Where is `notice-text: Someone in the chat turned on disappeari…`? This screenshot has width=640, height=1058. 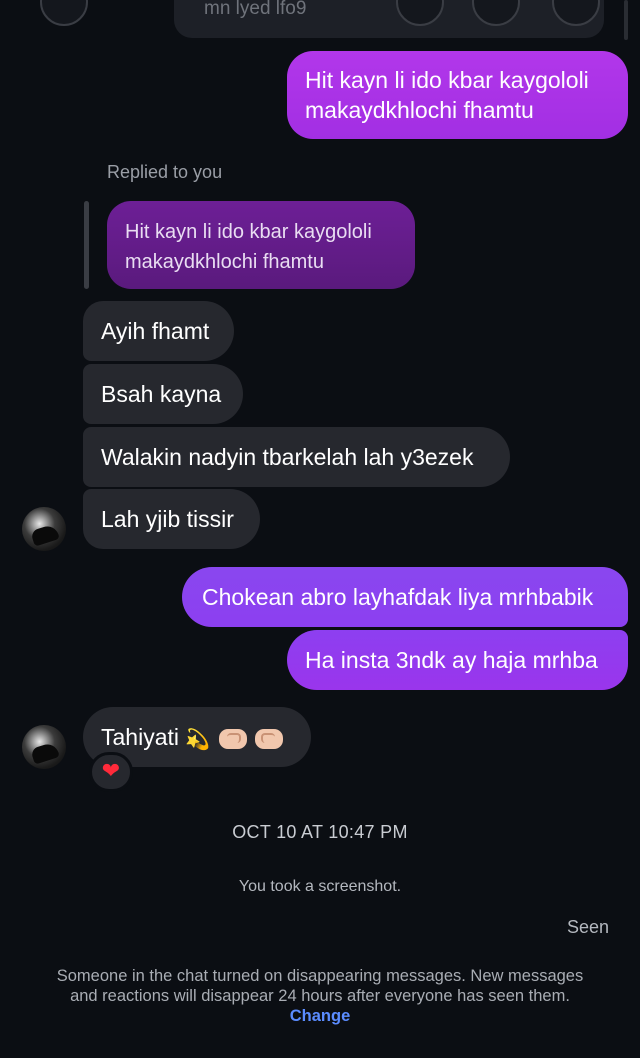 notice-text: Someone in the chat turned on disappeari… is located at coordinates (320, 986).